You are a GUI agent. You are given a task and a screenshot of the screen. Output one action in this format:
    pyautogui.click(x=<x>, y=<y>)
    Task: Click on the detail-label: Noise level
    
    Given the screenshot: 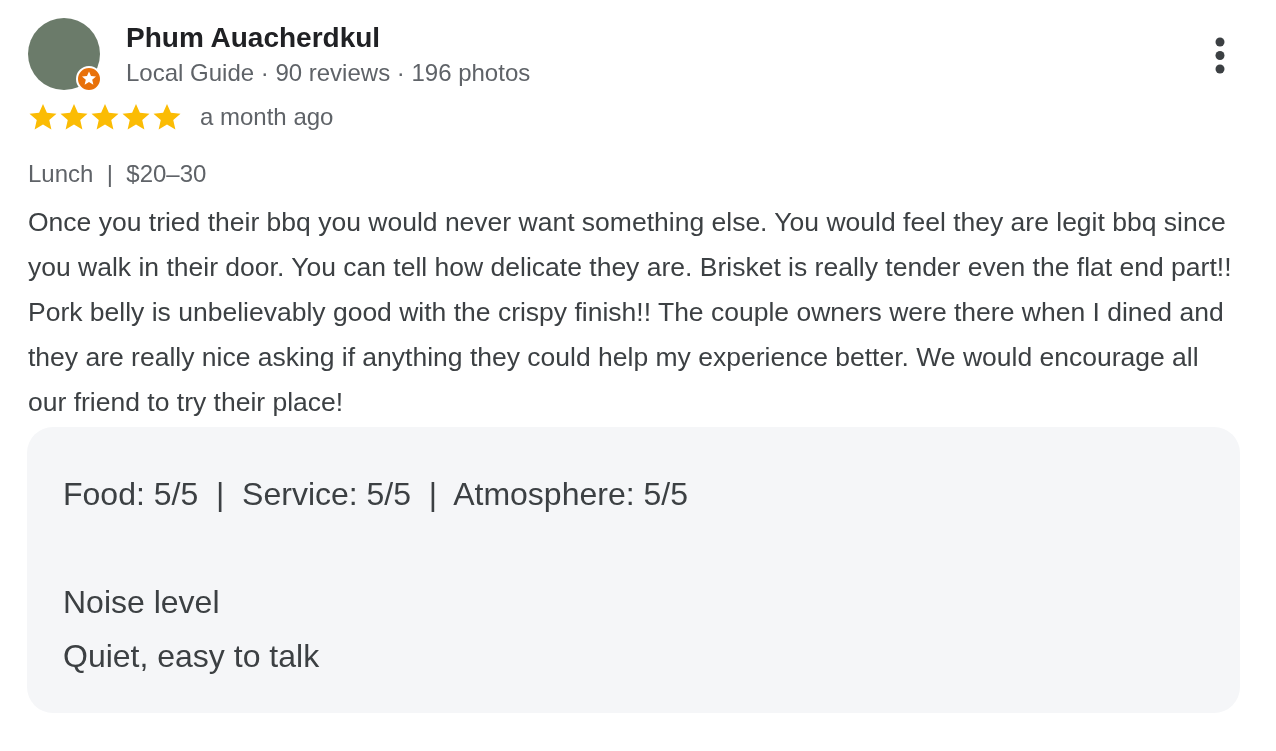 What is the action you would take?
    pyautogui.click(x=142, y=602)
    